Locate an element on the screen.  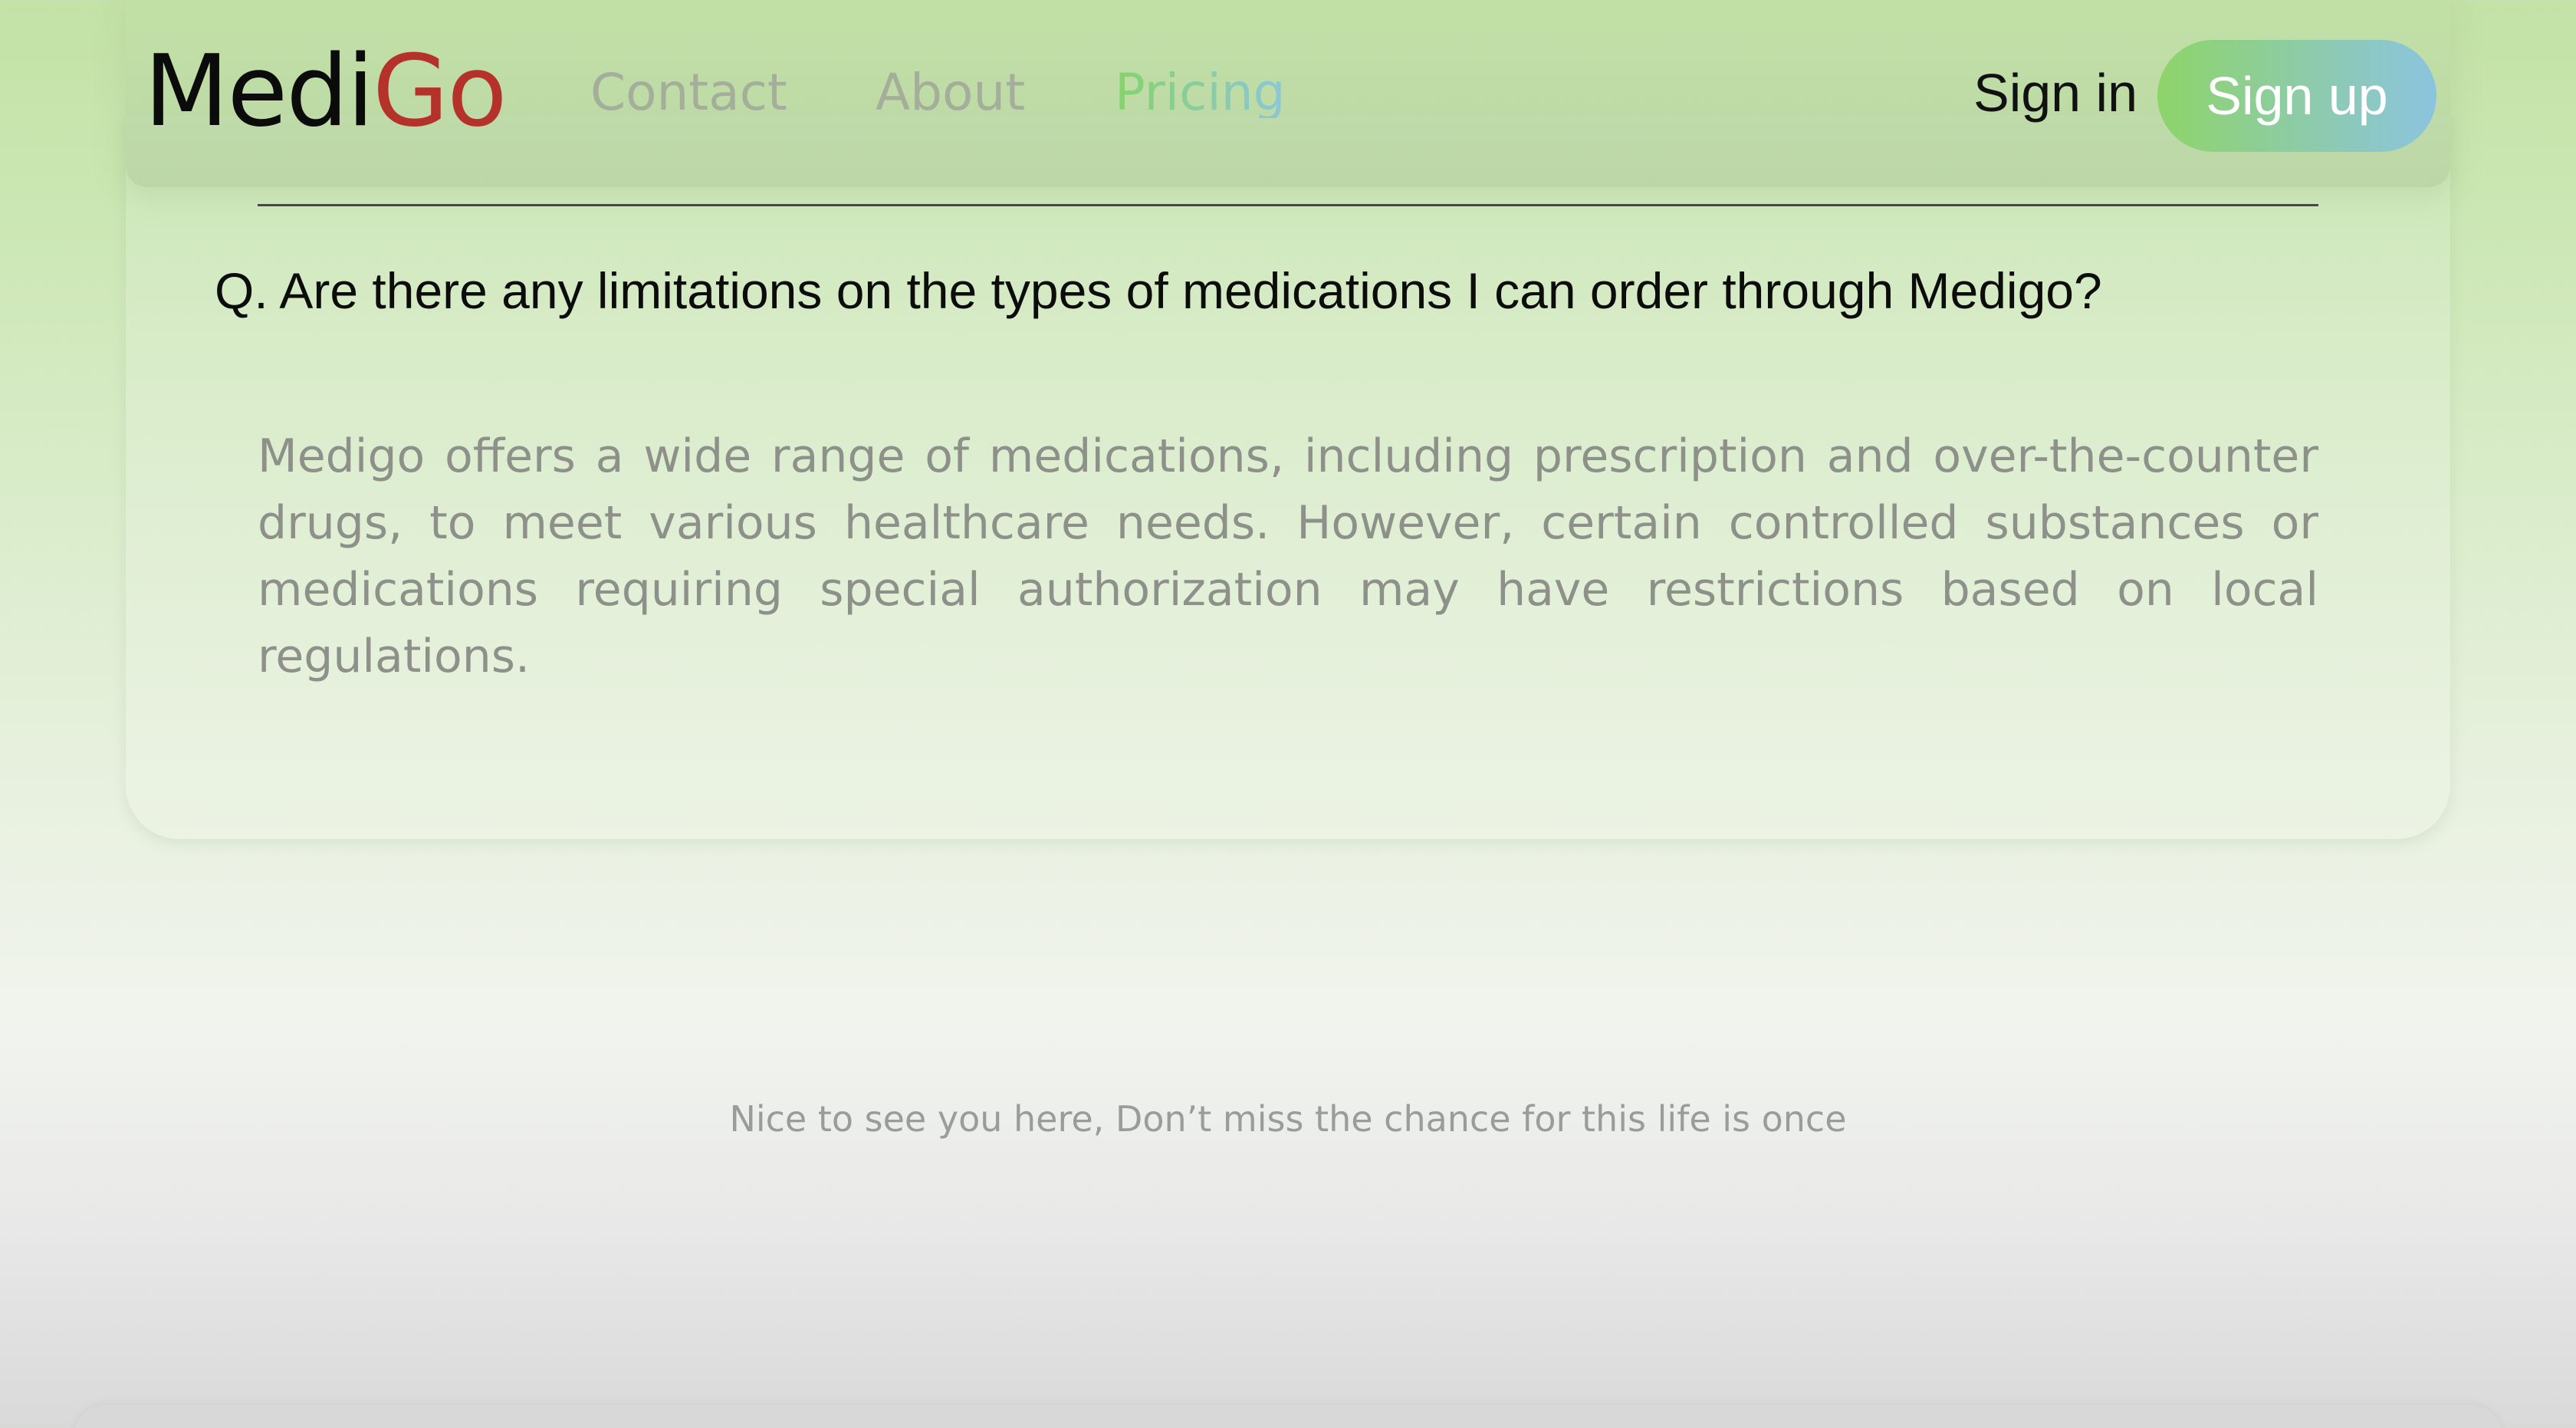
logo: MediGo is located at coordinates (326, 92).